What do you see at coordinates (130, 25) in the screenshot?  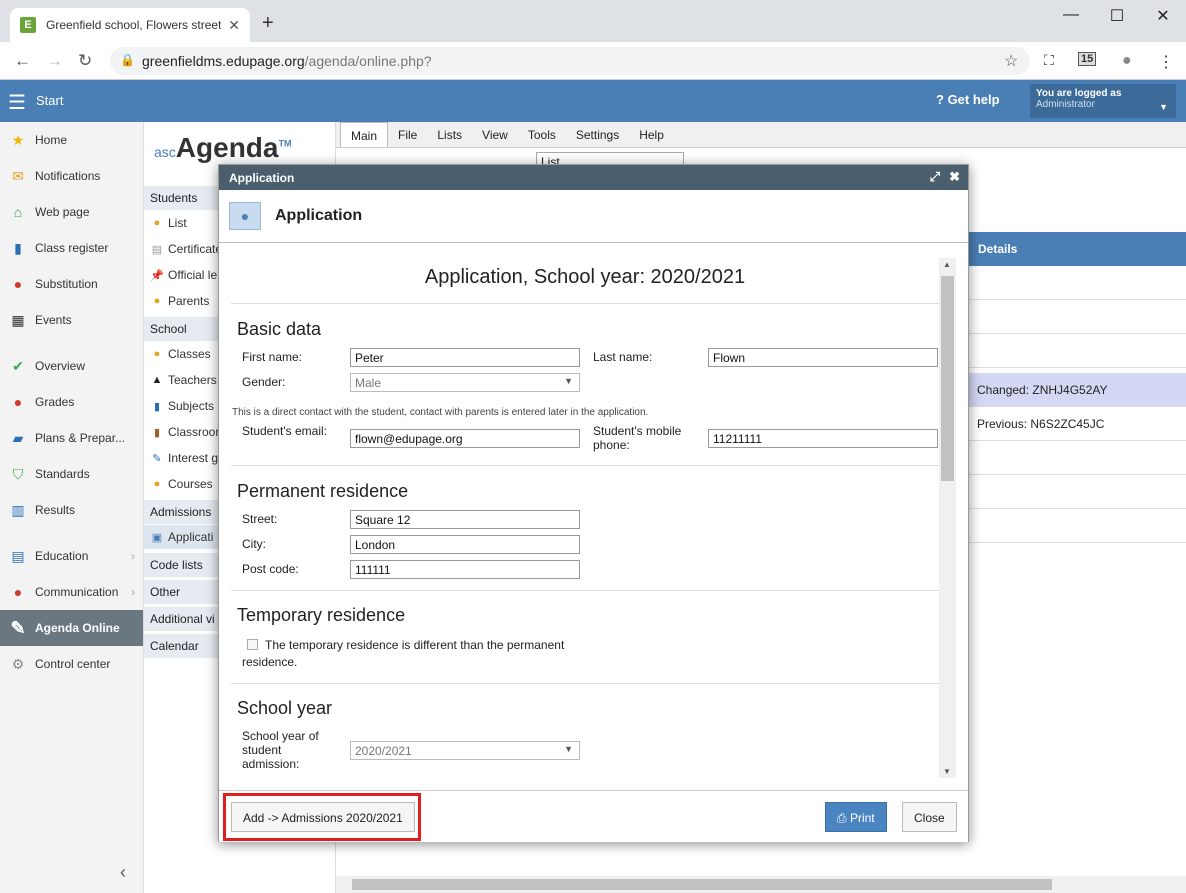 I see `browser-tab: E Greenfield school, Flowers street ✕` at bounding box center [130, 25].